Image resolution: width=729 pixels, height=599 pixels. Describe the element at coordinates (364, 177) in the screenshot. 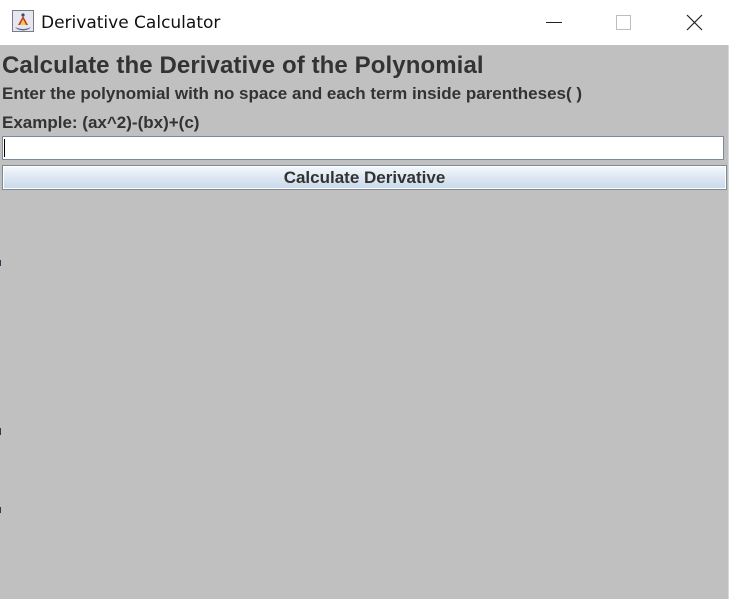

I see `calculate-derivative-button: Calculate Derivative` at that location.